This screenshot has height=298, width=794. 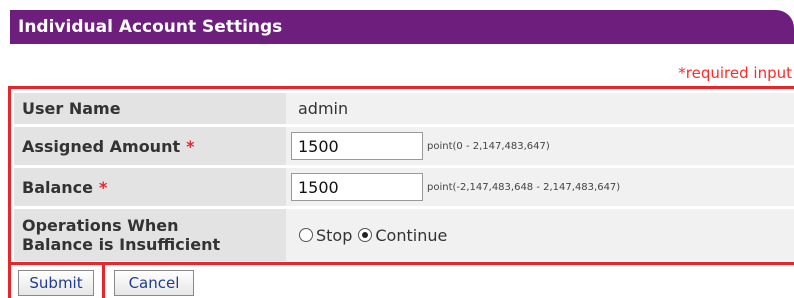 I want to click on section-header: Individual Account Settings, so click(x=402, y=27).